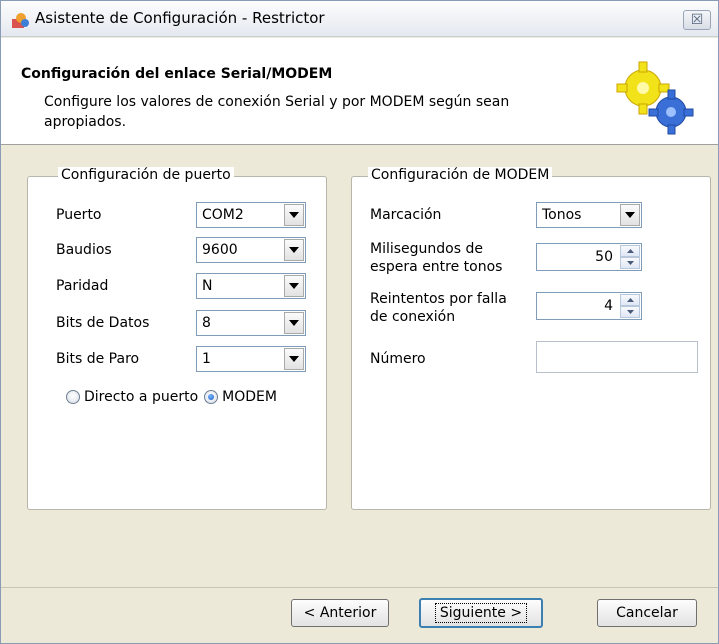 The height and width of the screenshot is (644, 719). What do you see at coordinates (359, 587) in the screenshot?
I see `footer-divider` at bounding box center [359, 587].